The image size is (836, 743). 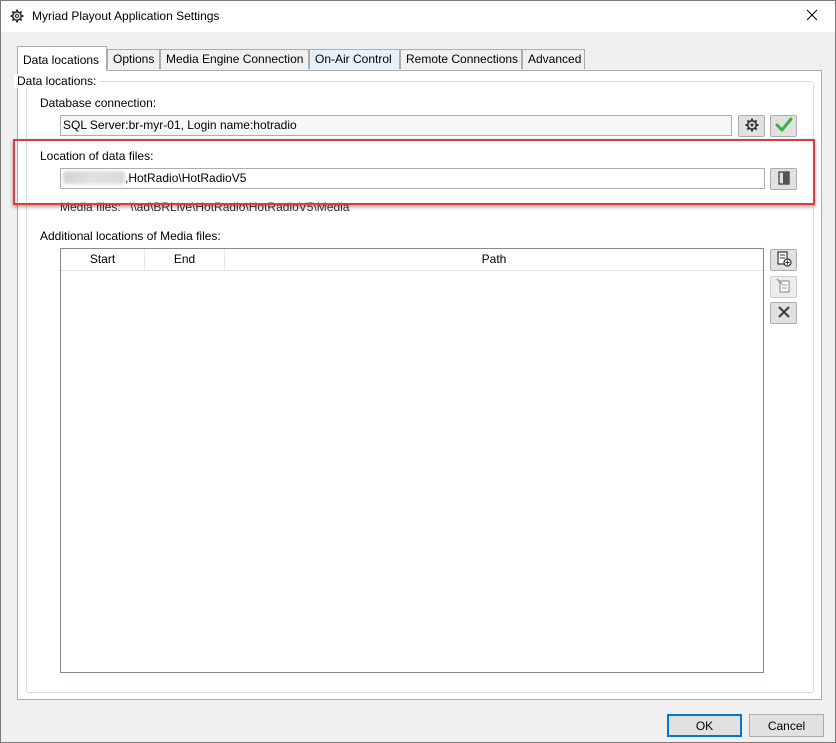 I want to click on location-value: ,HotRadio\HotRadioV5, so click(x=186, y=178).